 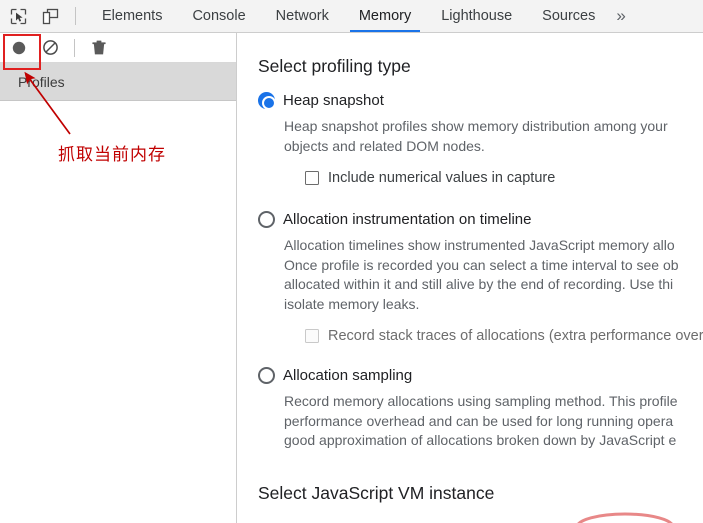 I want to click on toolbar-divider, so click(x=75, y=16).